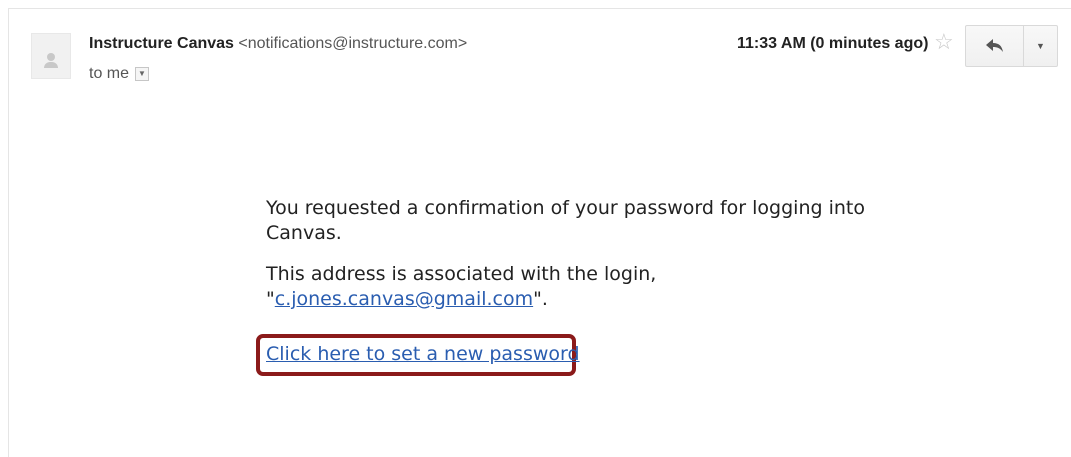  I want to click on login-email-link: c.jones.canvas@gmail.com, so click(404, 299).